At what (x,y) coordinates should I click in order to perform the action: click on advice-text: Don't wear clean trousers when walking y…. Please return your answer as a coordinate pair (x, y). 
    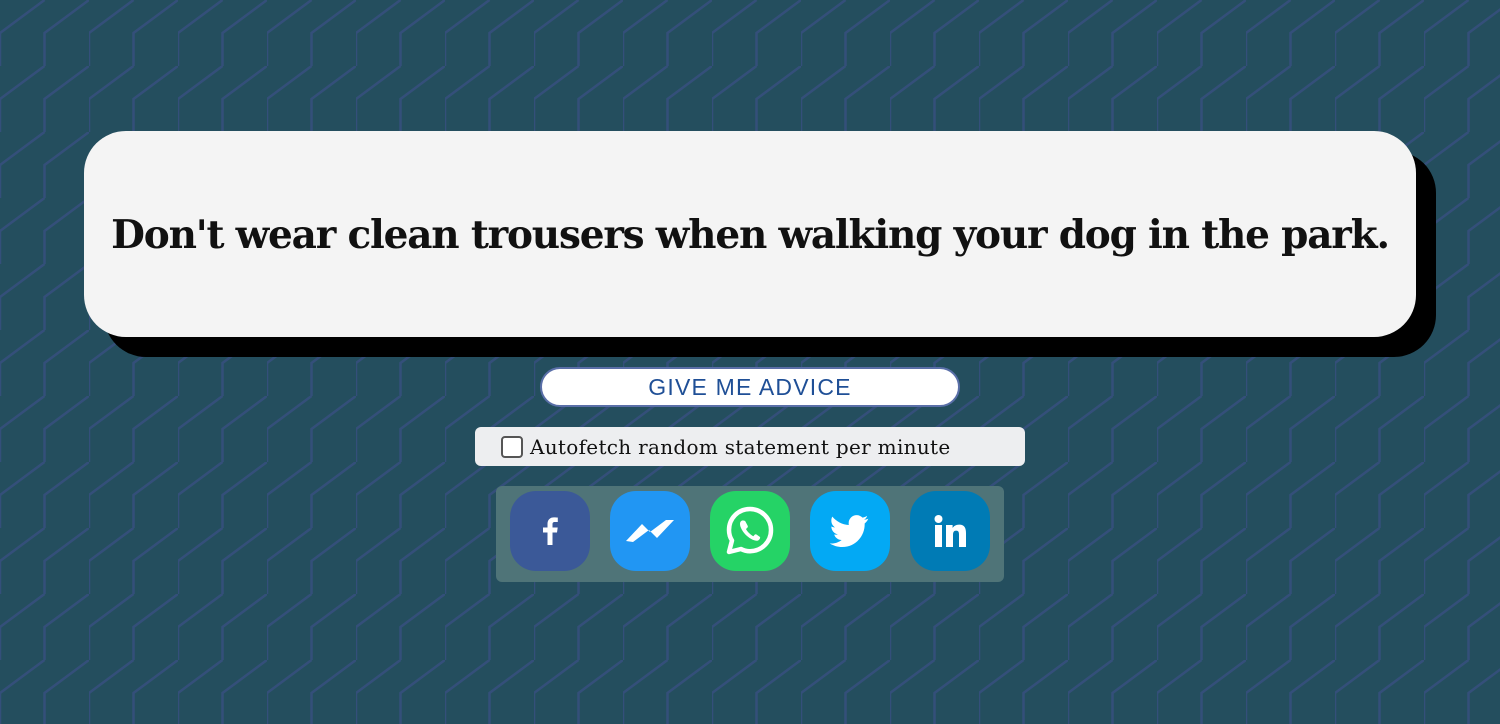
    Looking at the image, I should click on (750, 235).